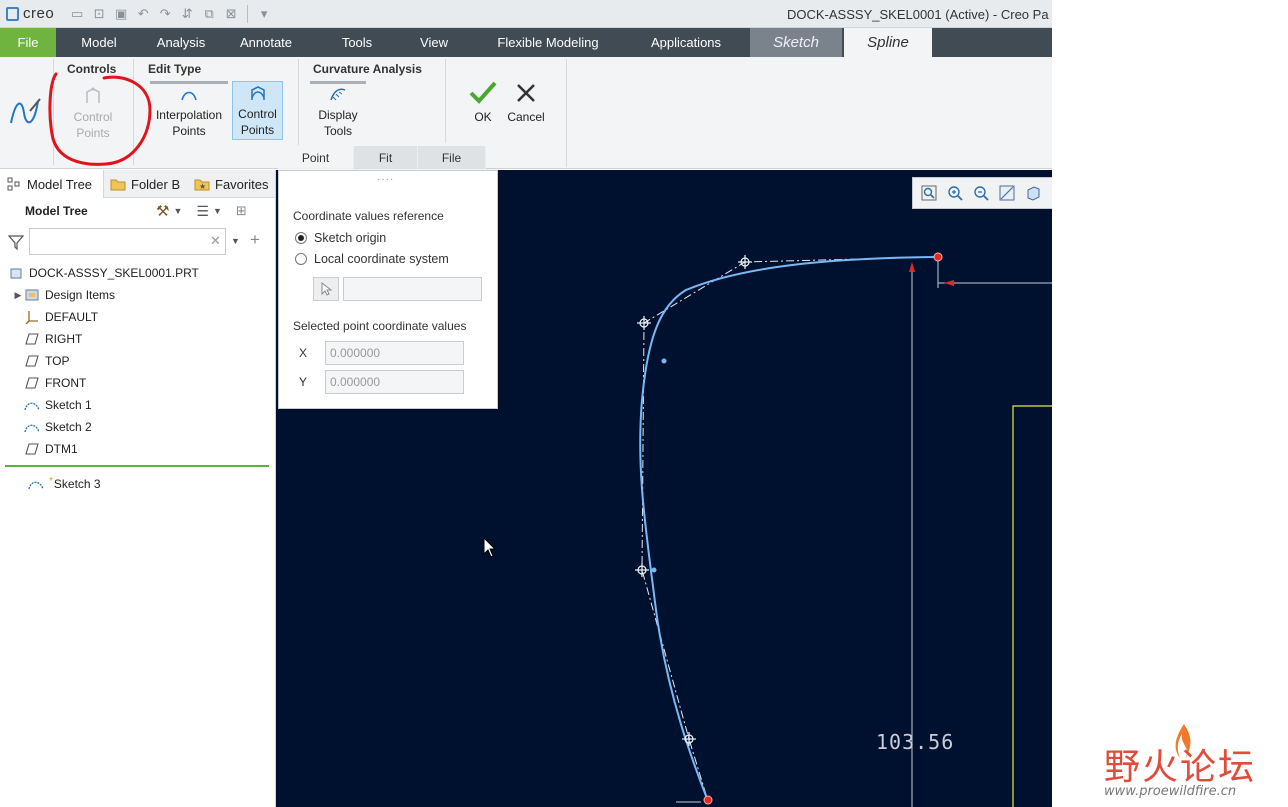 The height and width of the screenshot is (807, 1288). I want to click on interpolation-points-button: Interpolation Points, so click(189, 110).